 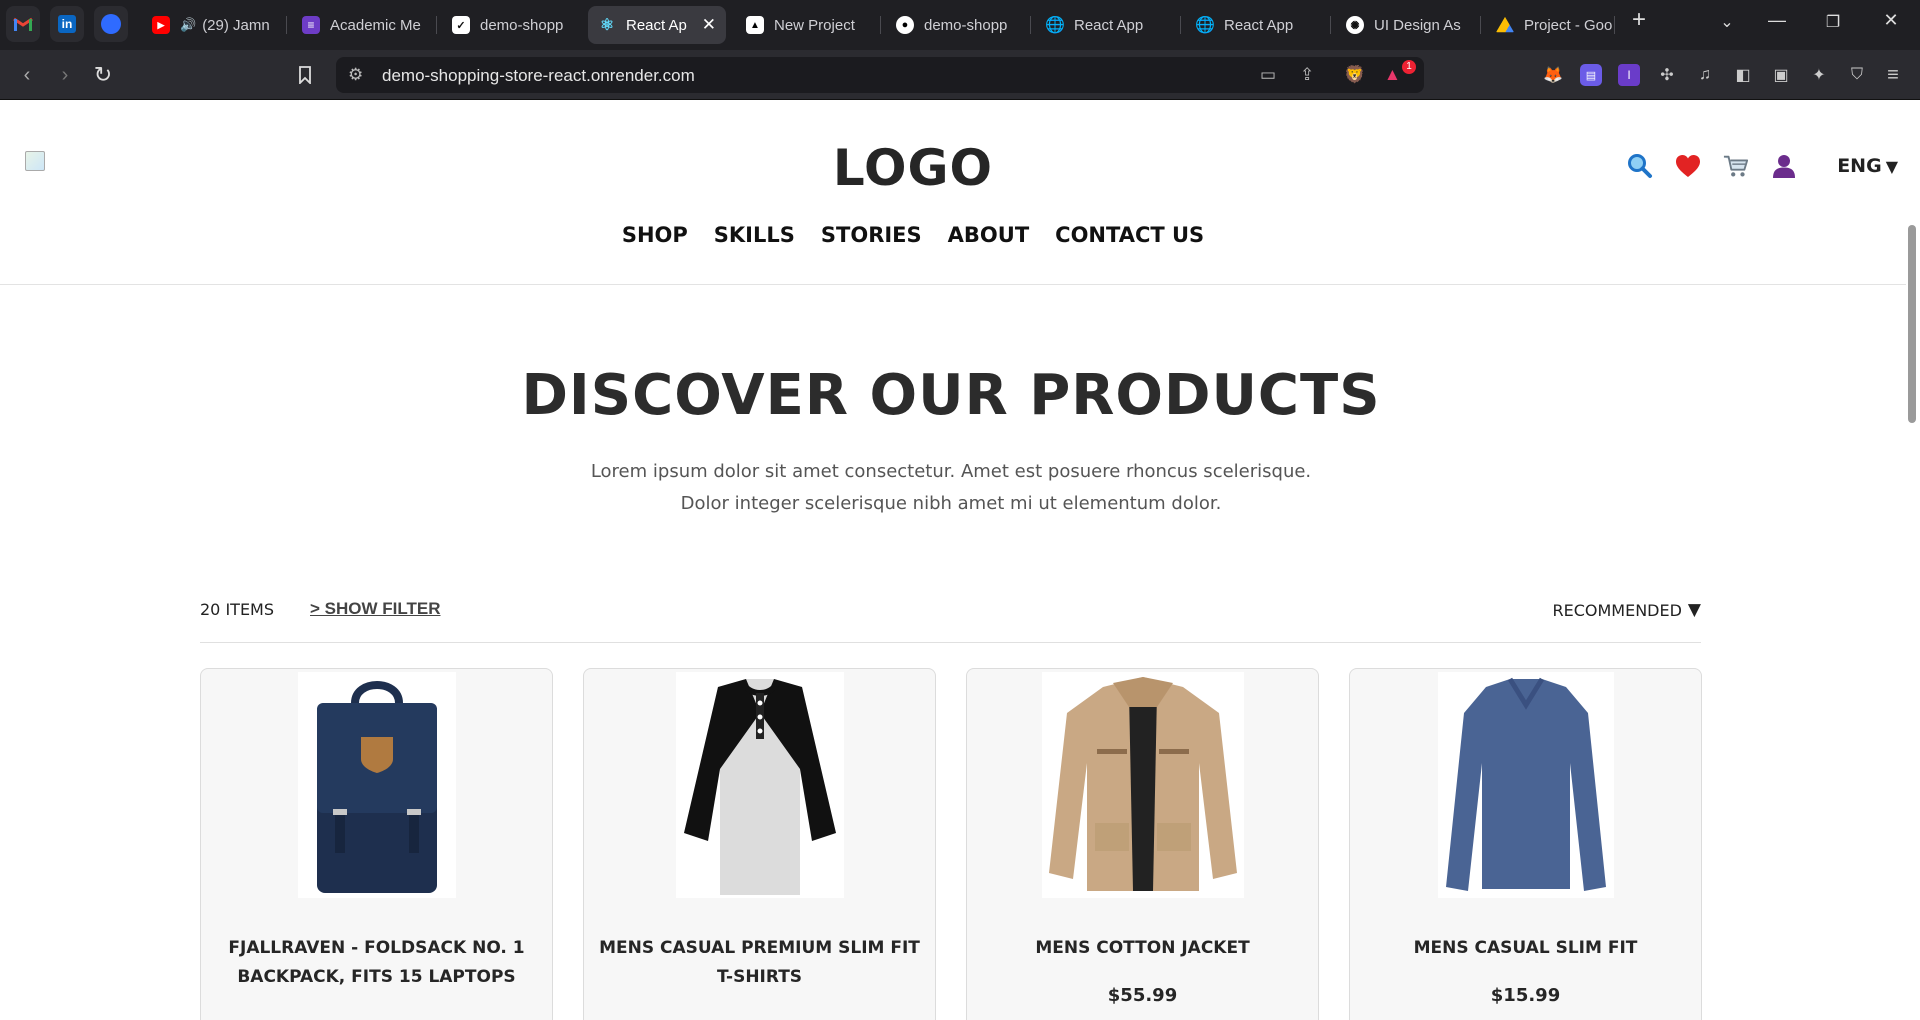 What do you see at coordinates (759, 962) in the screenshot?
I see `product-name: MENS CASUAL PREMIUM SLIM FIT T-SHIRTS` at bounding box center [759, 962].